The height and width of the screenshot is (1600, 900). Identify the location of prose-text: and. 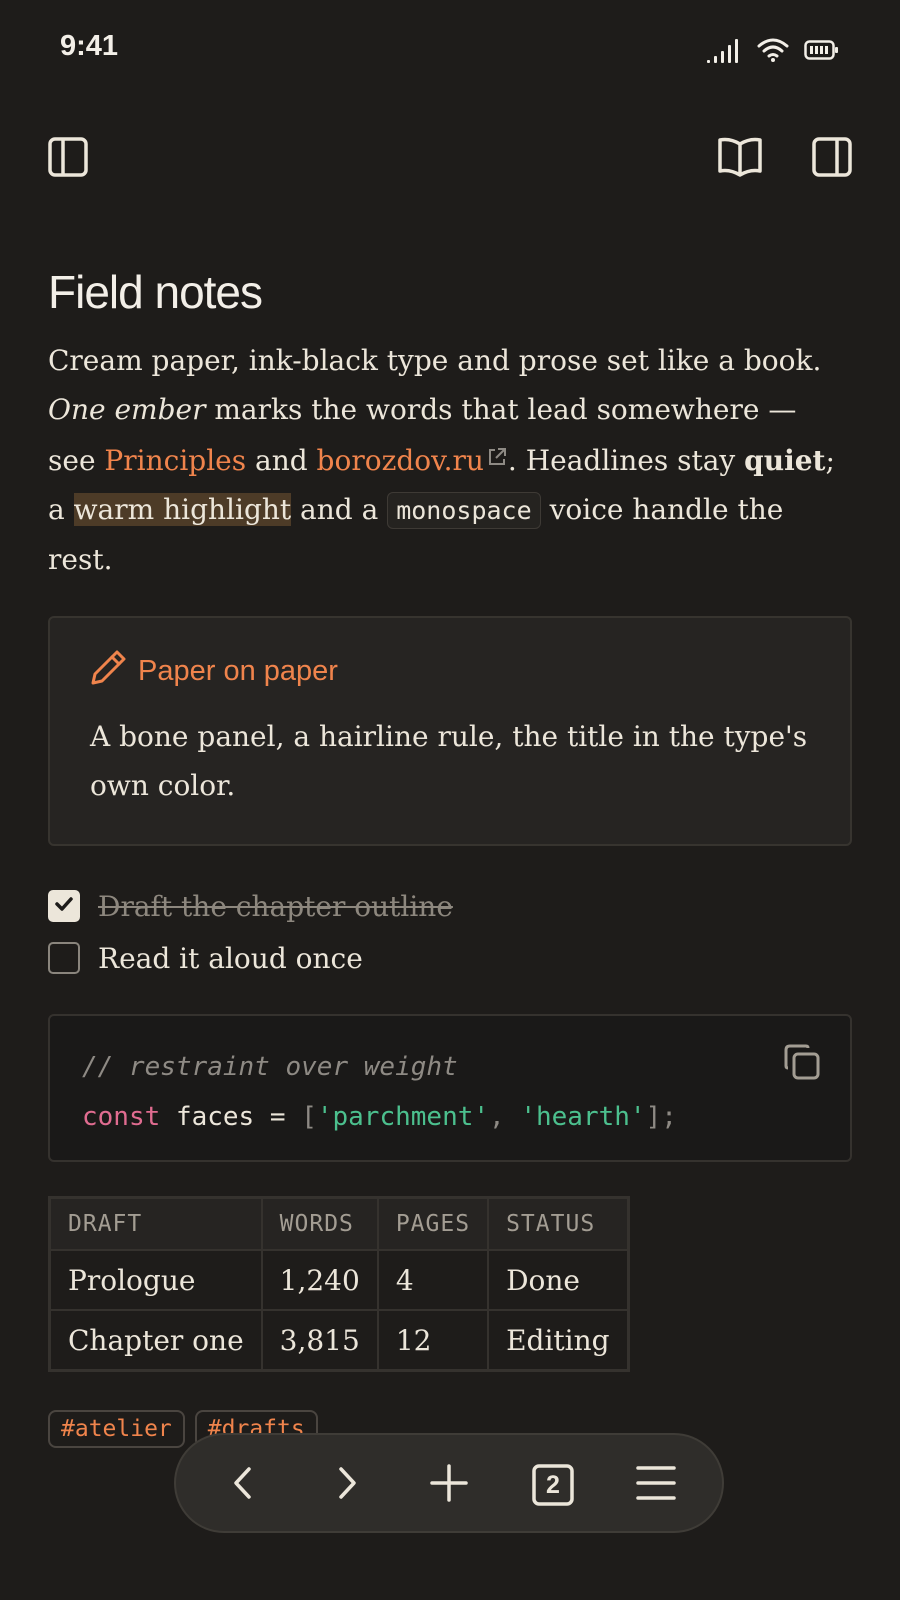
(281, 460).